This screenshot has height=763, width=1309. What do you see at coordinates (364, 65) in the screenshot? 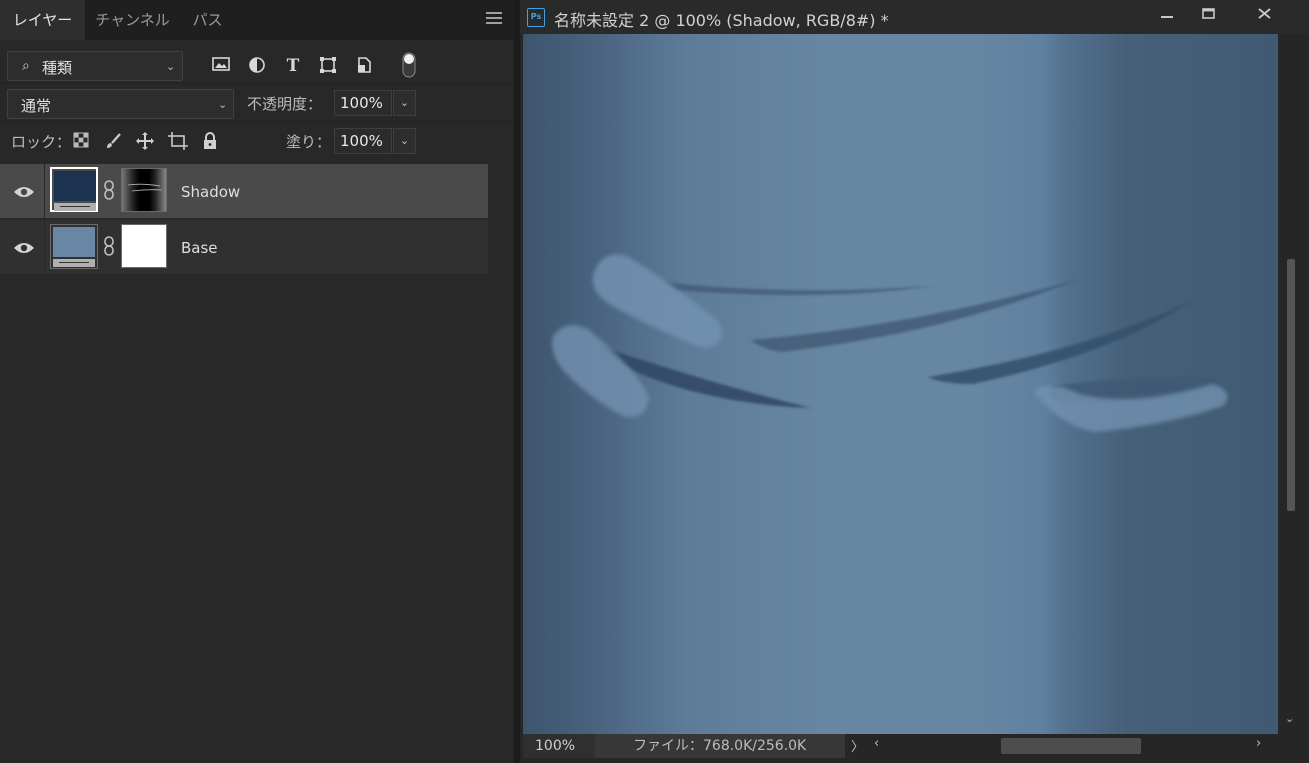
I see `smart-object-filter-icon` at bounding box center [364, 65].